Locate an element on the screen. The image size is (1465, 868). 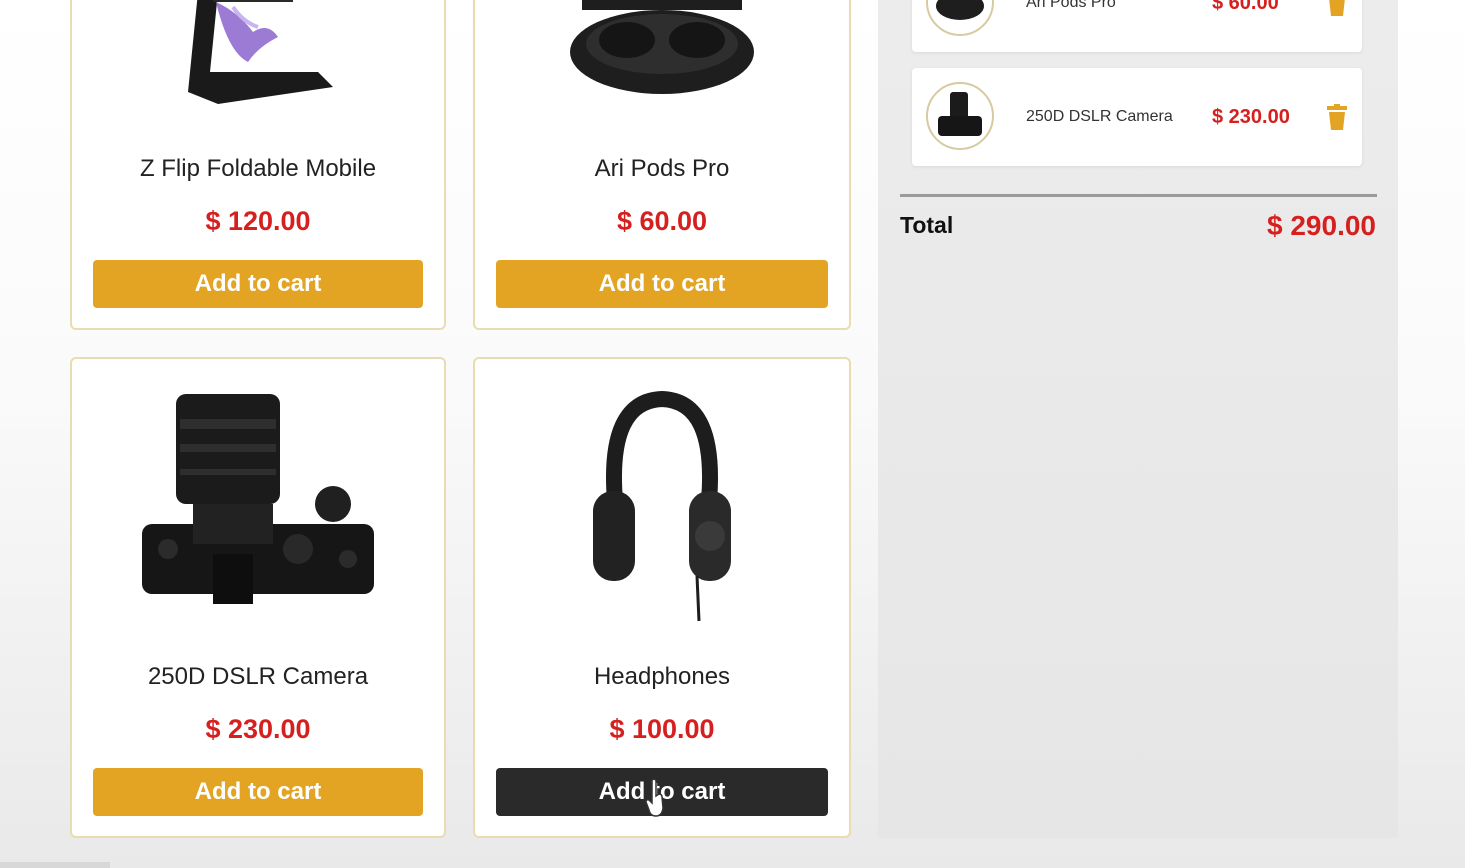
product-name: Ari Pods Pro is located at coordinates (662, 168).